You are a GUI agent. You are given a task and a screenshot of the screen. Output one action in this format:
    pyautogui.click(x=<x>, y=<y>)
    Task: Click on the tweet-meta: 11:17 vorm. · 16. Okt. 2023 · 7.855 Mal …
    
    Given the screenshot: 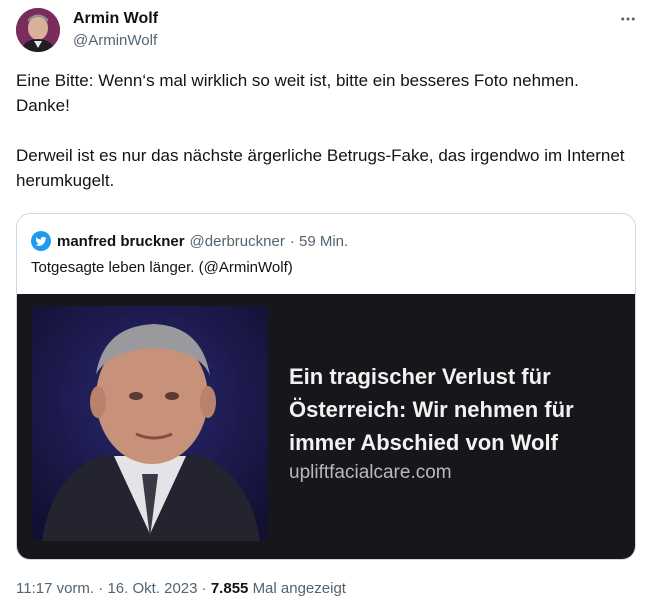 What is the action you would take?
    pyautogui.click(x=181, y=588)
    